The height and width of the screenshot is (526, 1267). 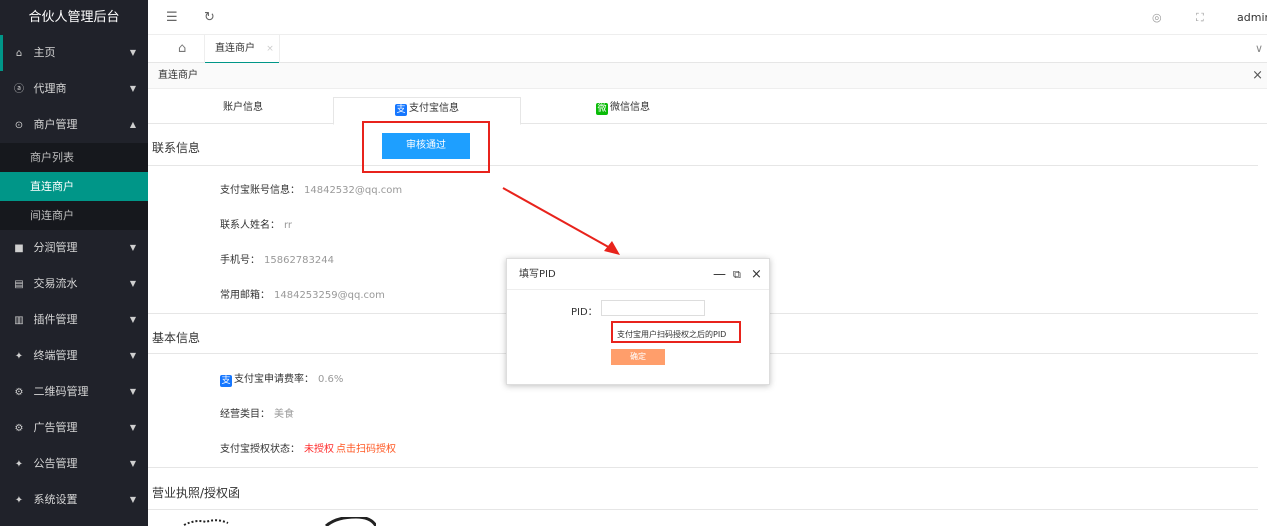 I want to click on alipay-icon: 支, so click(x=226, y=381).